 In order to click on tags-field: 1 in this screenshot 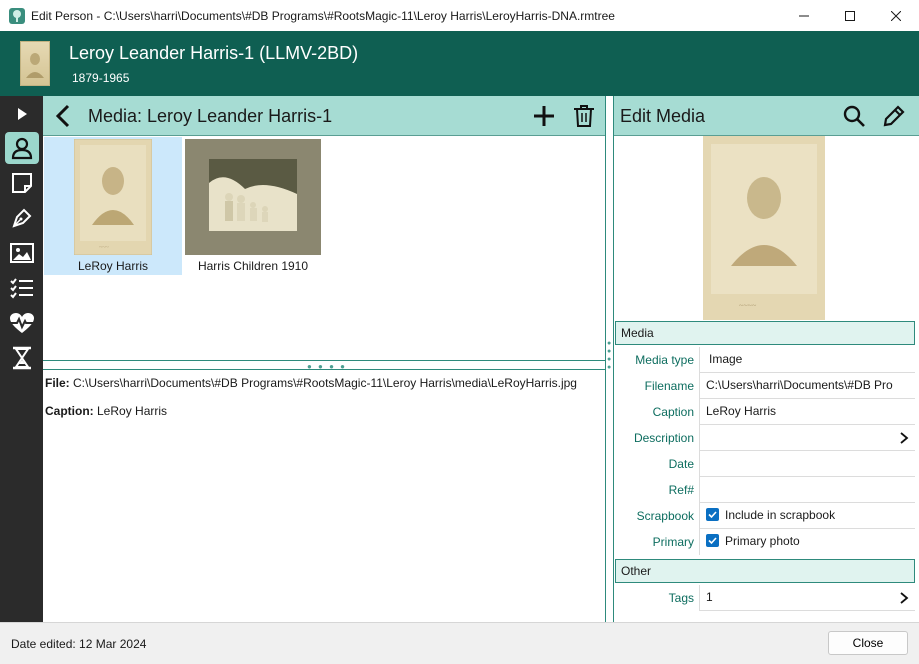, I will do `click(807, 598)`.